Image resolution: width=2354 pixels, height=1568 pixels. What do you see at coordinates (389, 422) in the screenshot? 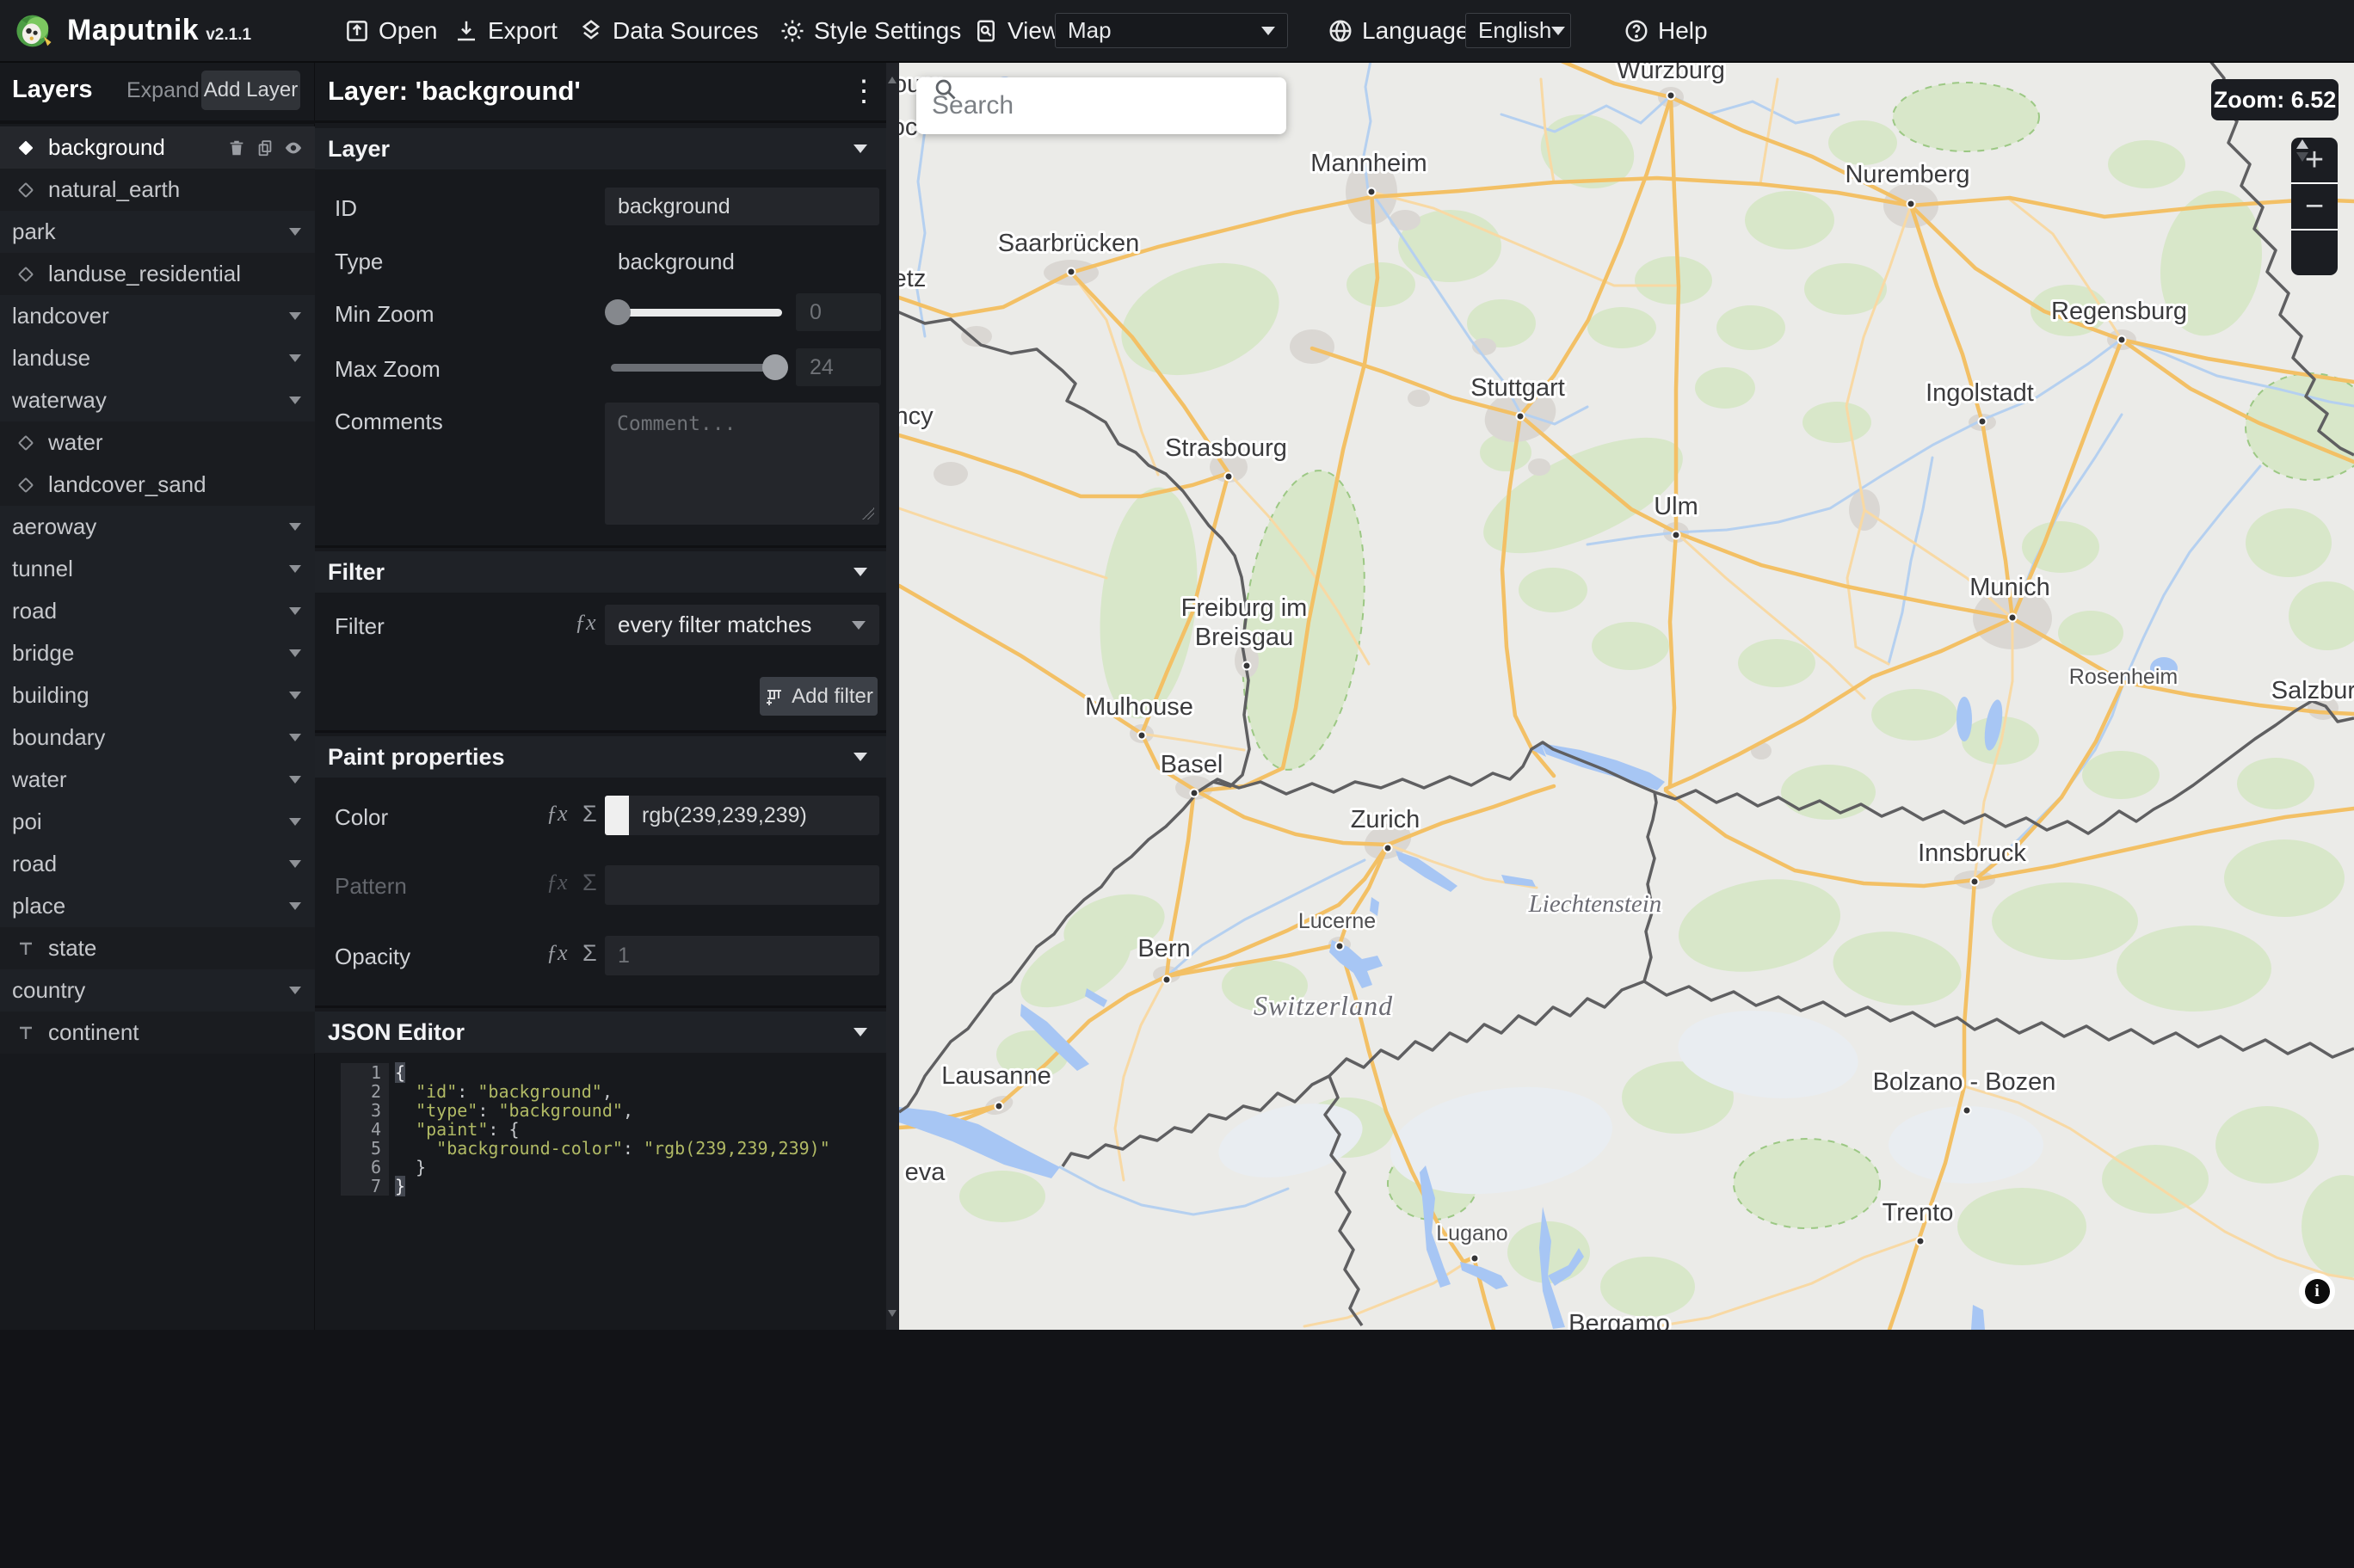
I see `comments-label: Comments` at bounding box center [389, 422].